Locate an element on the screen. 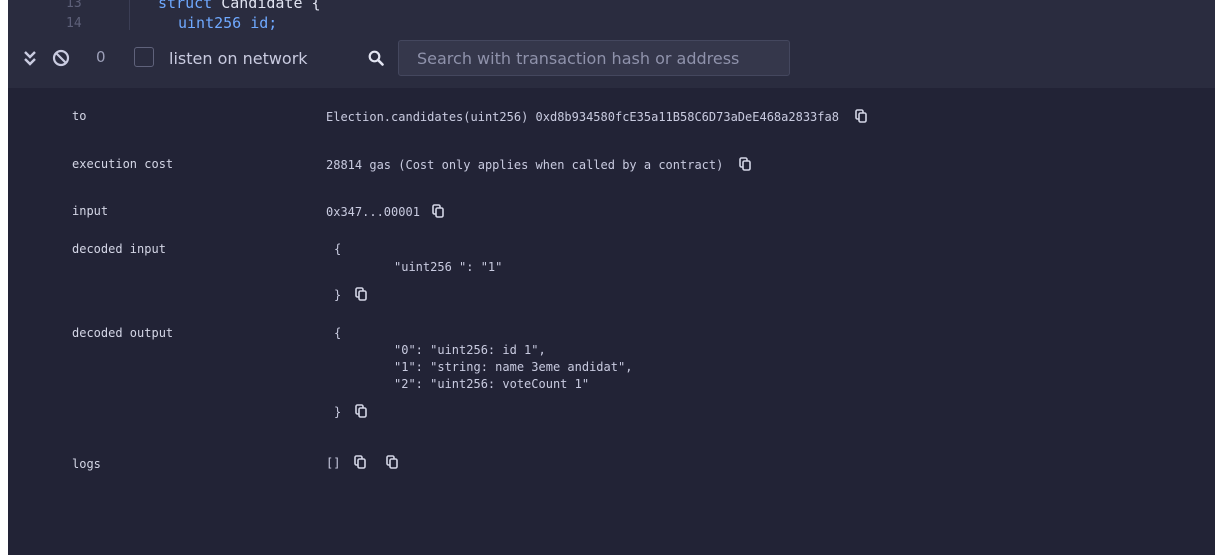 This screenshot has height=555, width=1215. pending-transactions-count: 0 is located at coordinates (101, 57).